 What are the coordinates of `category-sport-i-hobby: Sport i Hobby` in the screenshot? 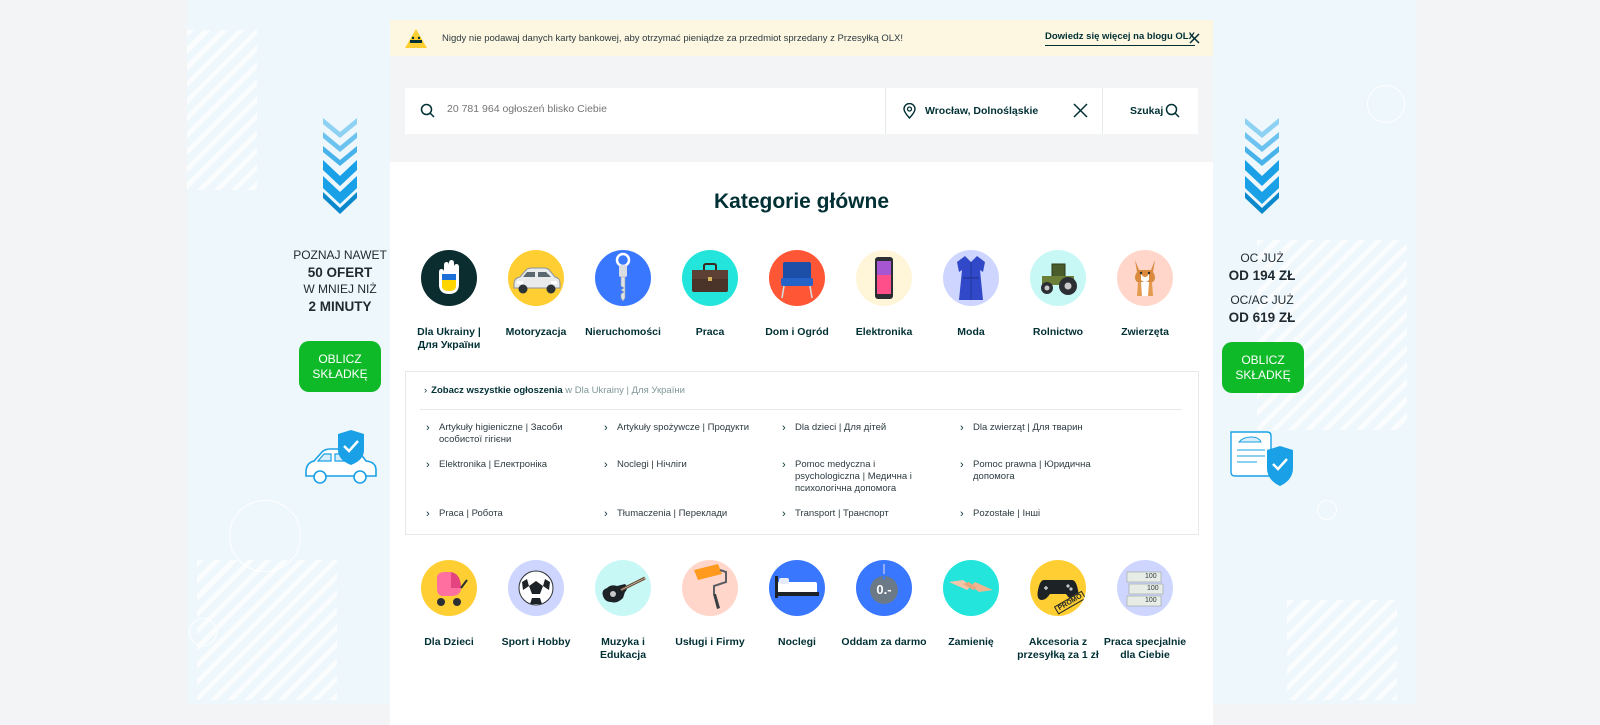 It's located at (536, 604).